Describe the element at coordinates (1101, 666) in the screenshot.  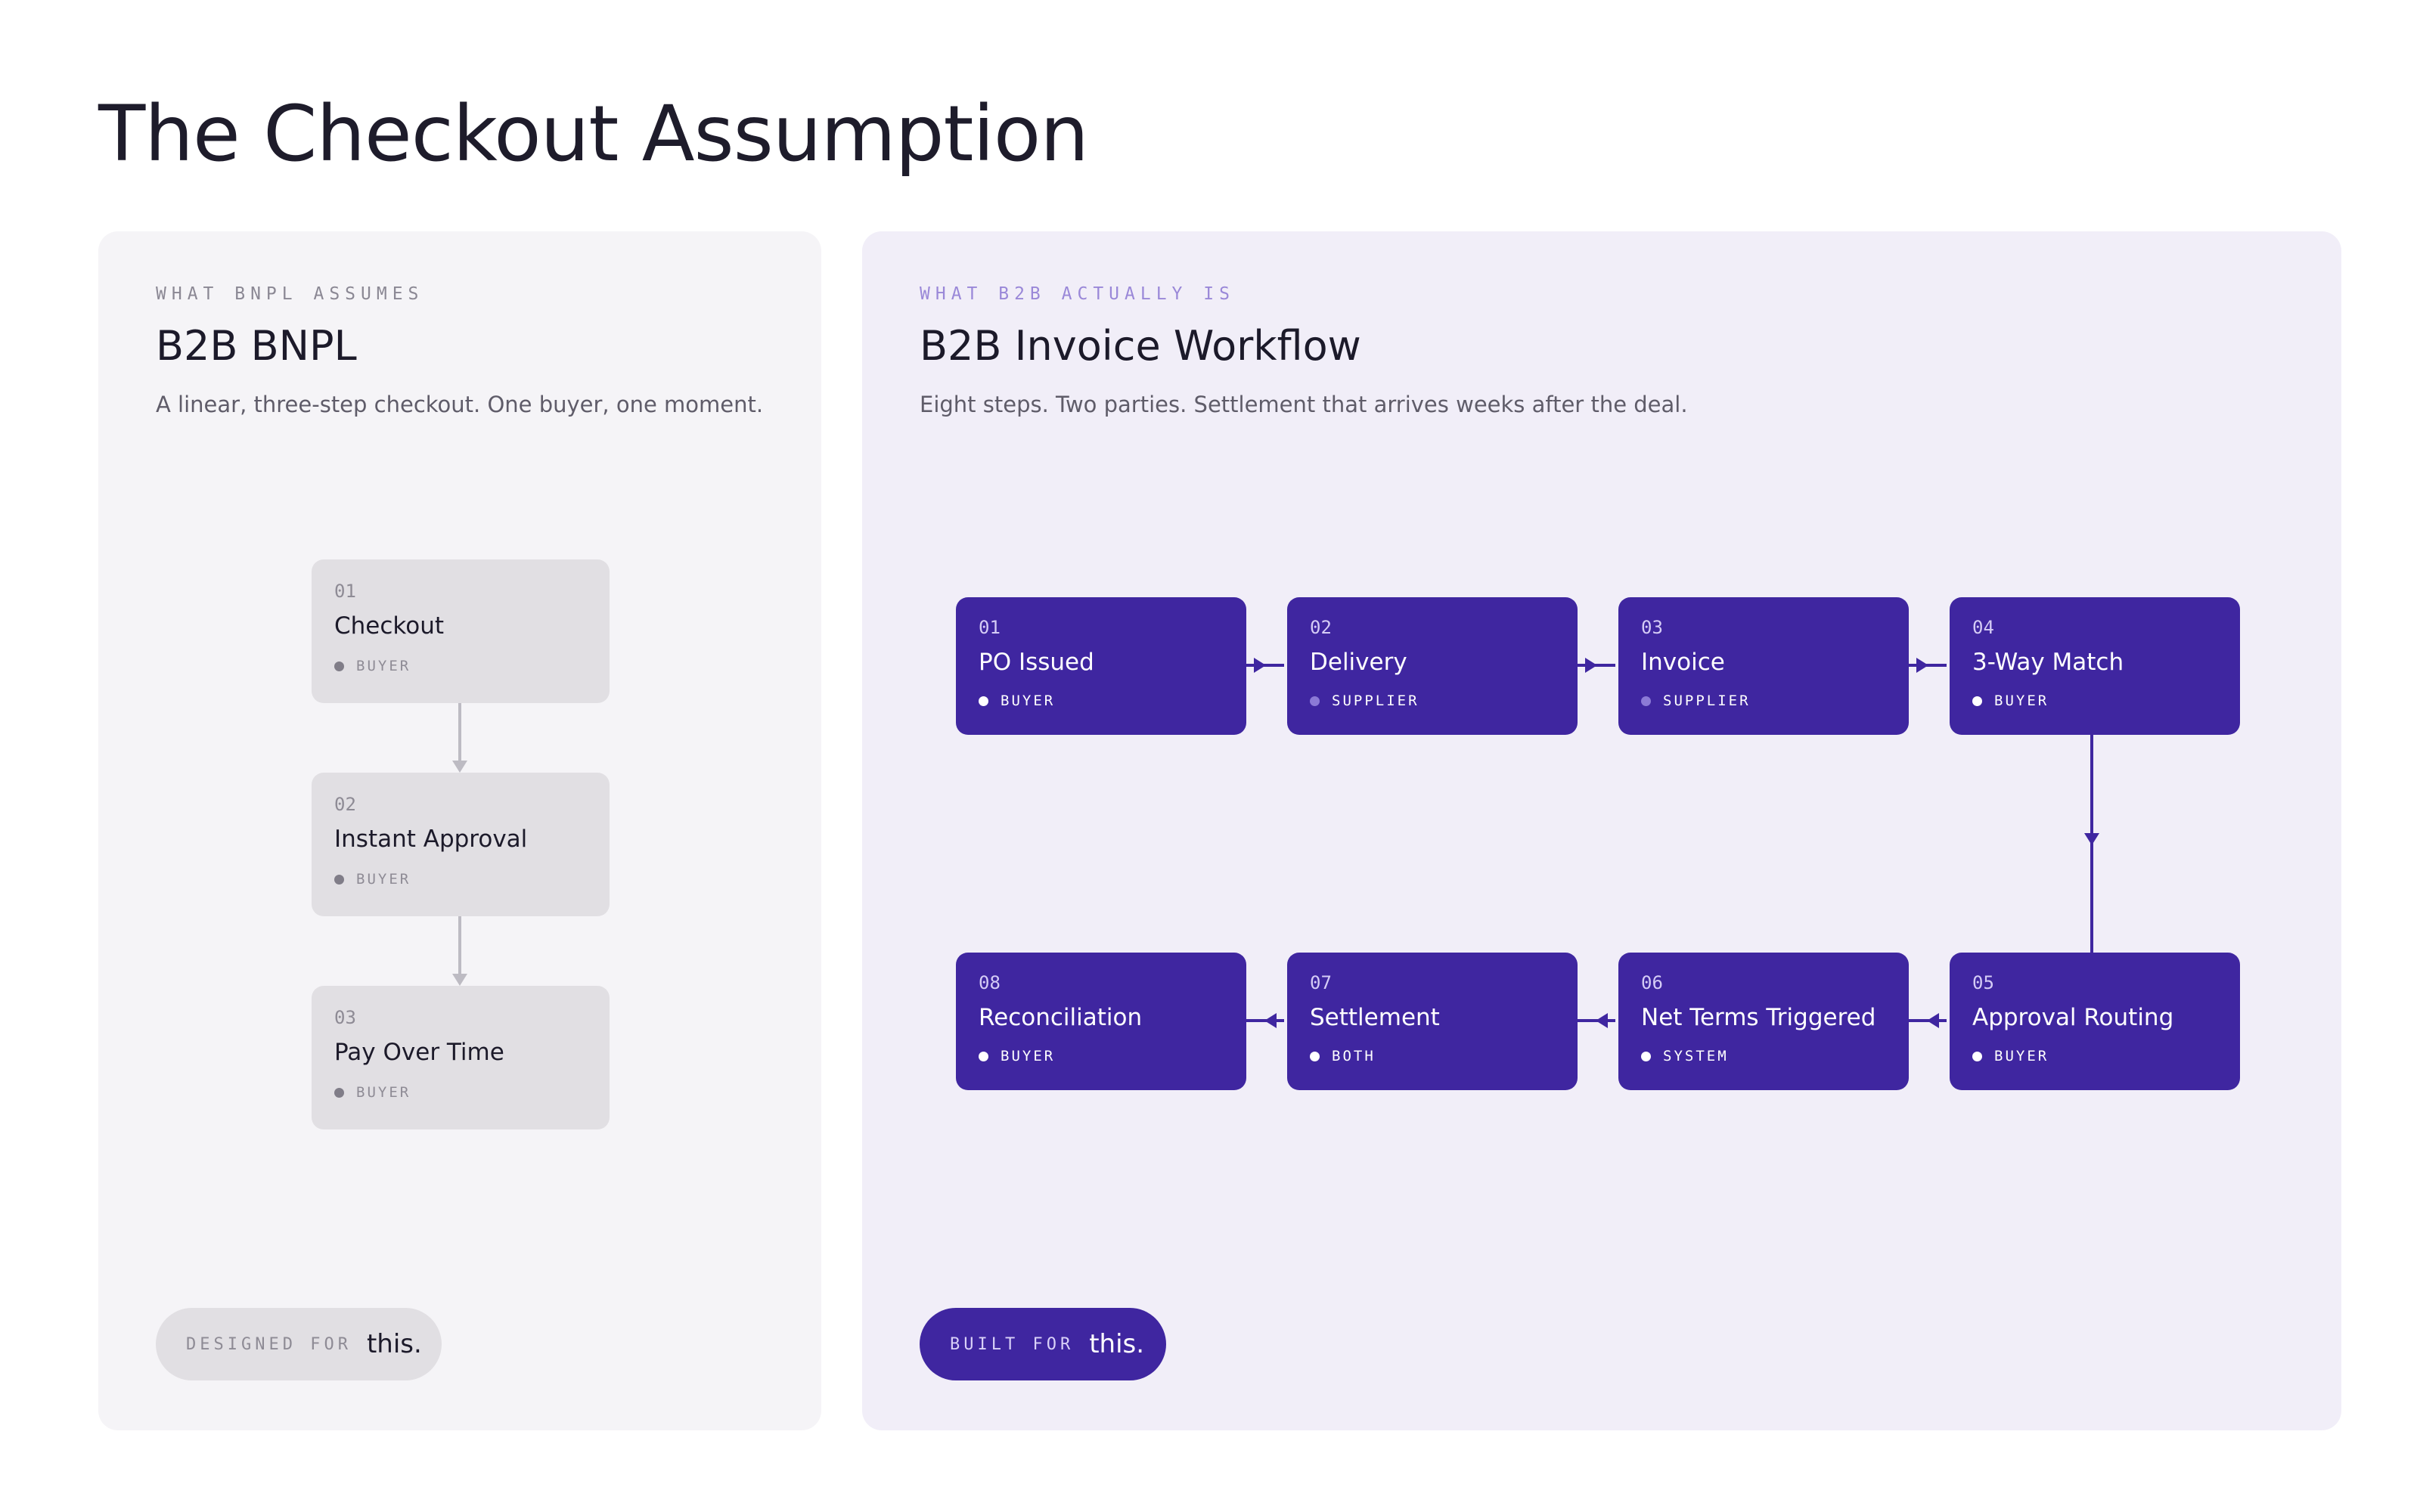
I see `workflow-step-po-issued: 01 PO Issued BUYER` at that location.